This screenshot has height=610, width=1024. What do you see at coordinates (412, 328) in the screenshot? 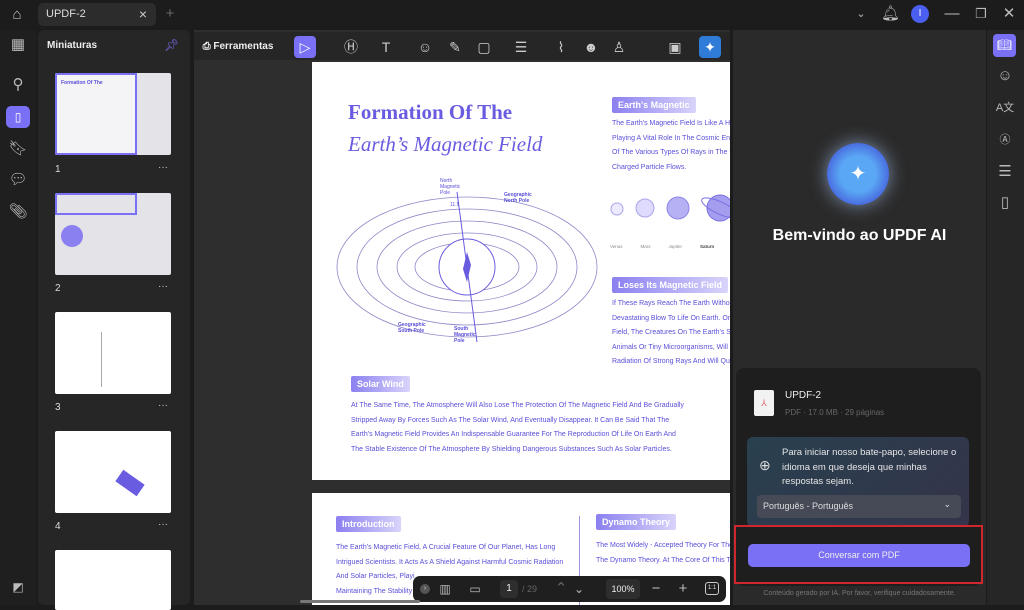
I see `diagram-label: Geographic South Pole` at bounding box center [412, 328].